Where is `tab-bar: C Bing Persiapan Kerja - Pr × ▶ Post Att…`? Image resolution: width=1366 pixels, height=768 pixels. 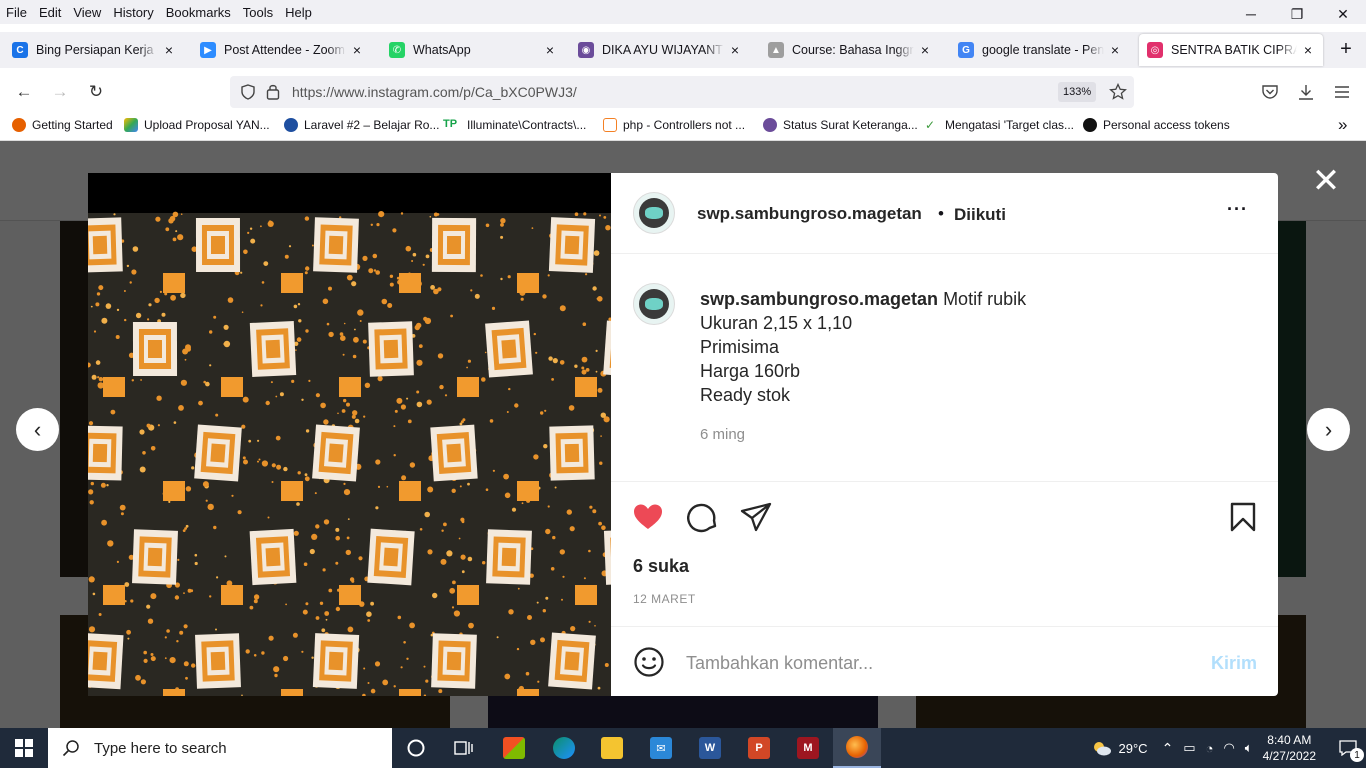
tab-bar: C Bing Persiapan Kerja - Pr × ▶ Post Att… is located at coordinates (683, 50).